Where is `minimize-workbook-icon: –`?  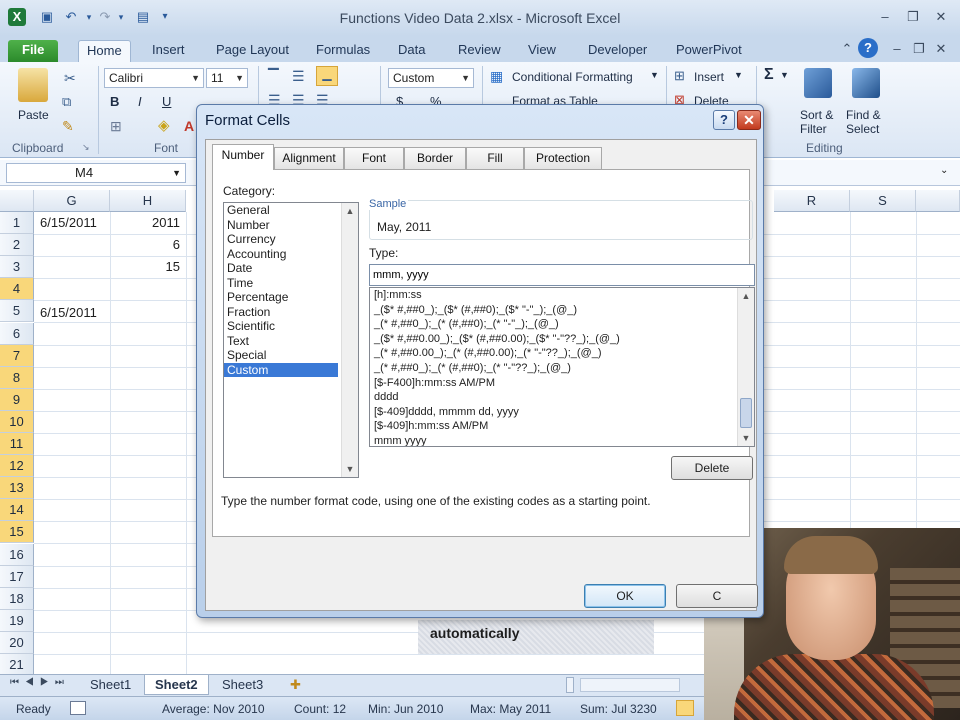 minimize-workbook-icon: – is located at coordinates (897, 49).